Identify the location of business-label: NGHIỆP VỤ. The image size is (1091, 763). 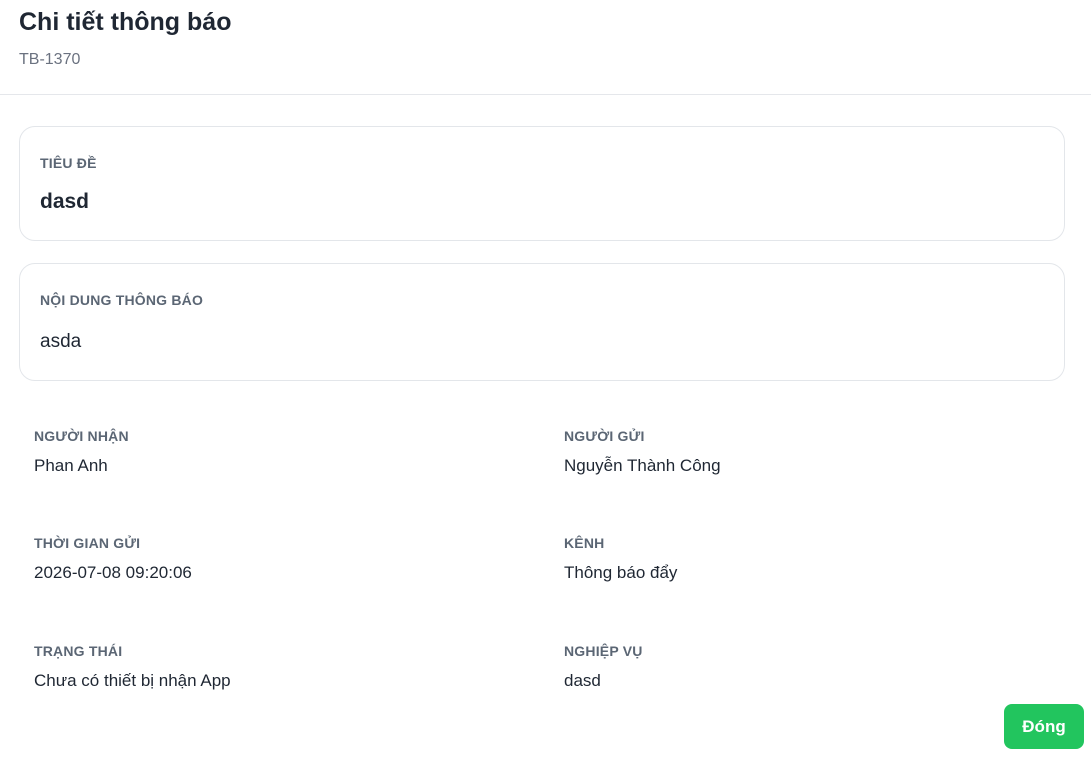
(603, 651).